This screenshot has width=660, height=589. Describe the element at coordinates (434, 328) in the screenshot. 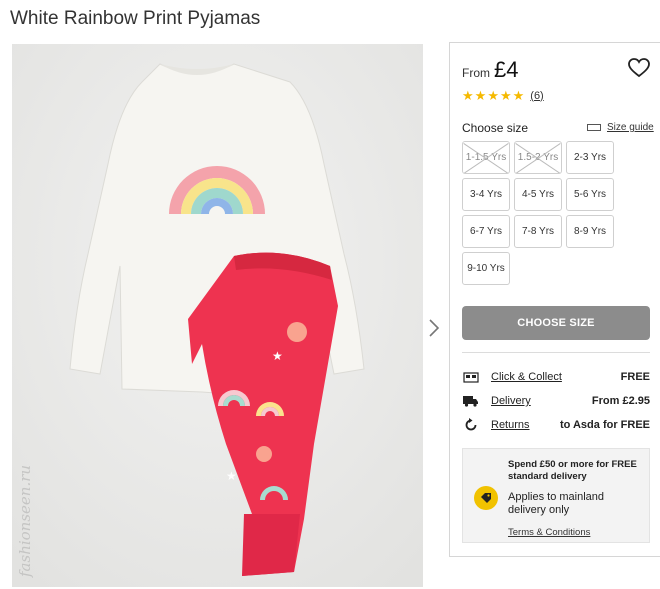

I see `next-image-chevron-icon` at that location.